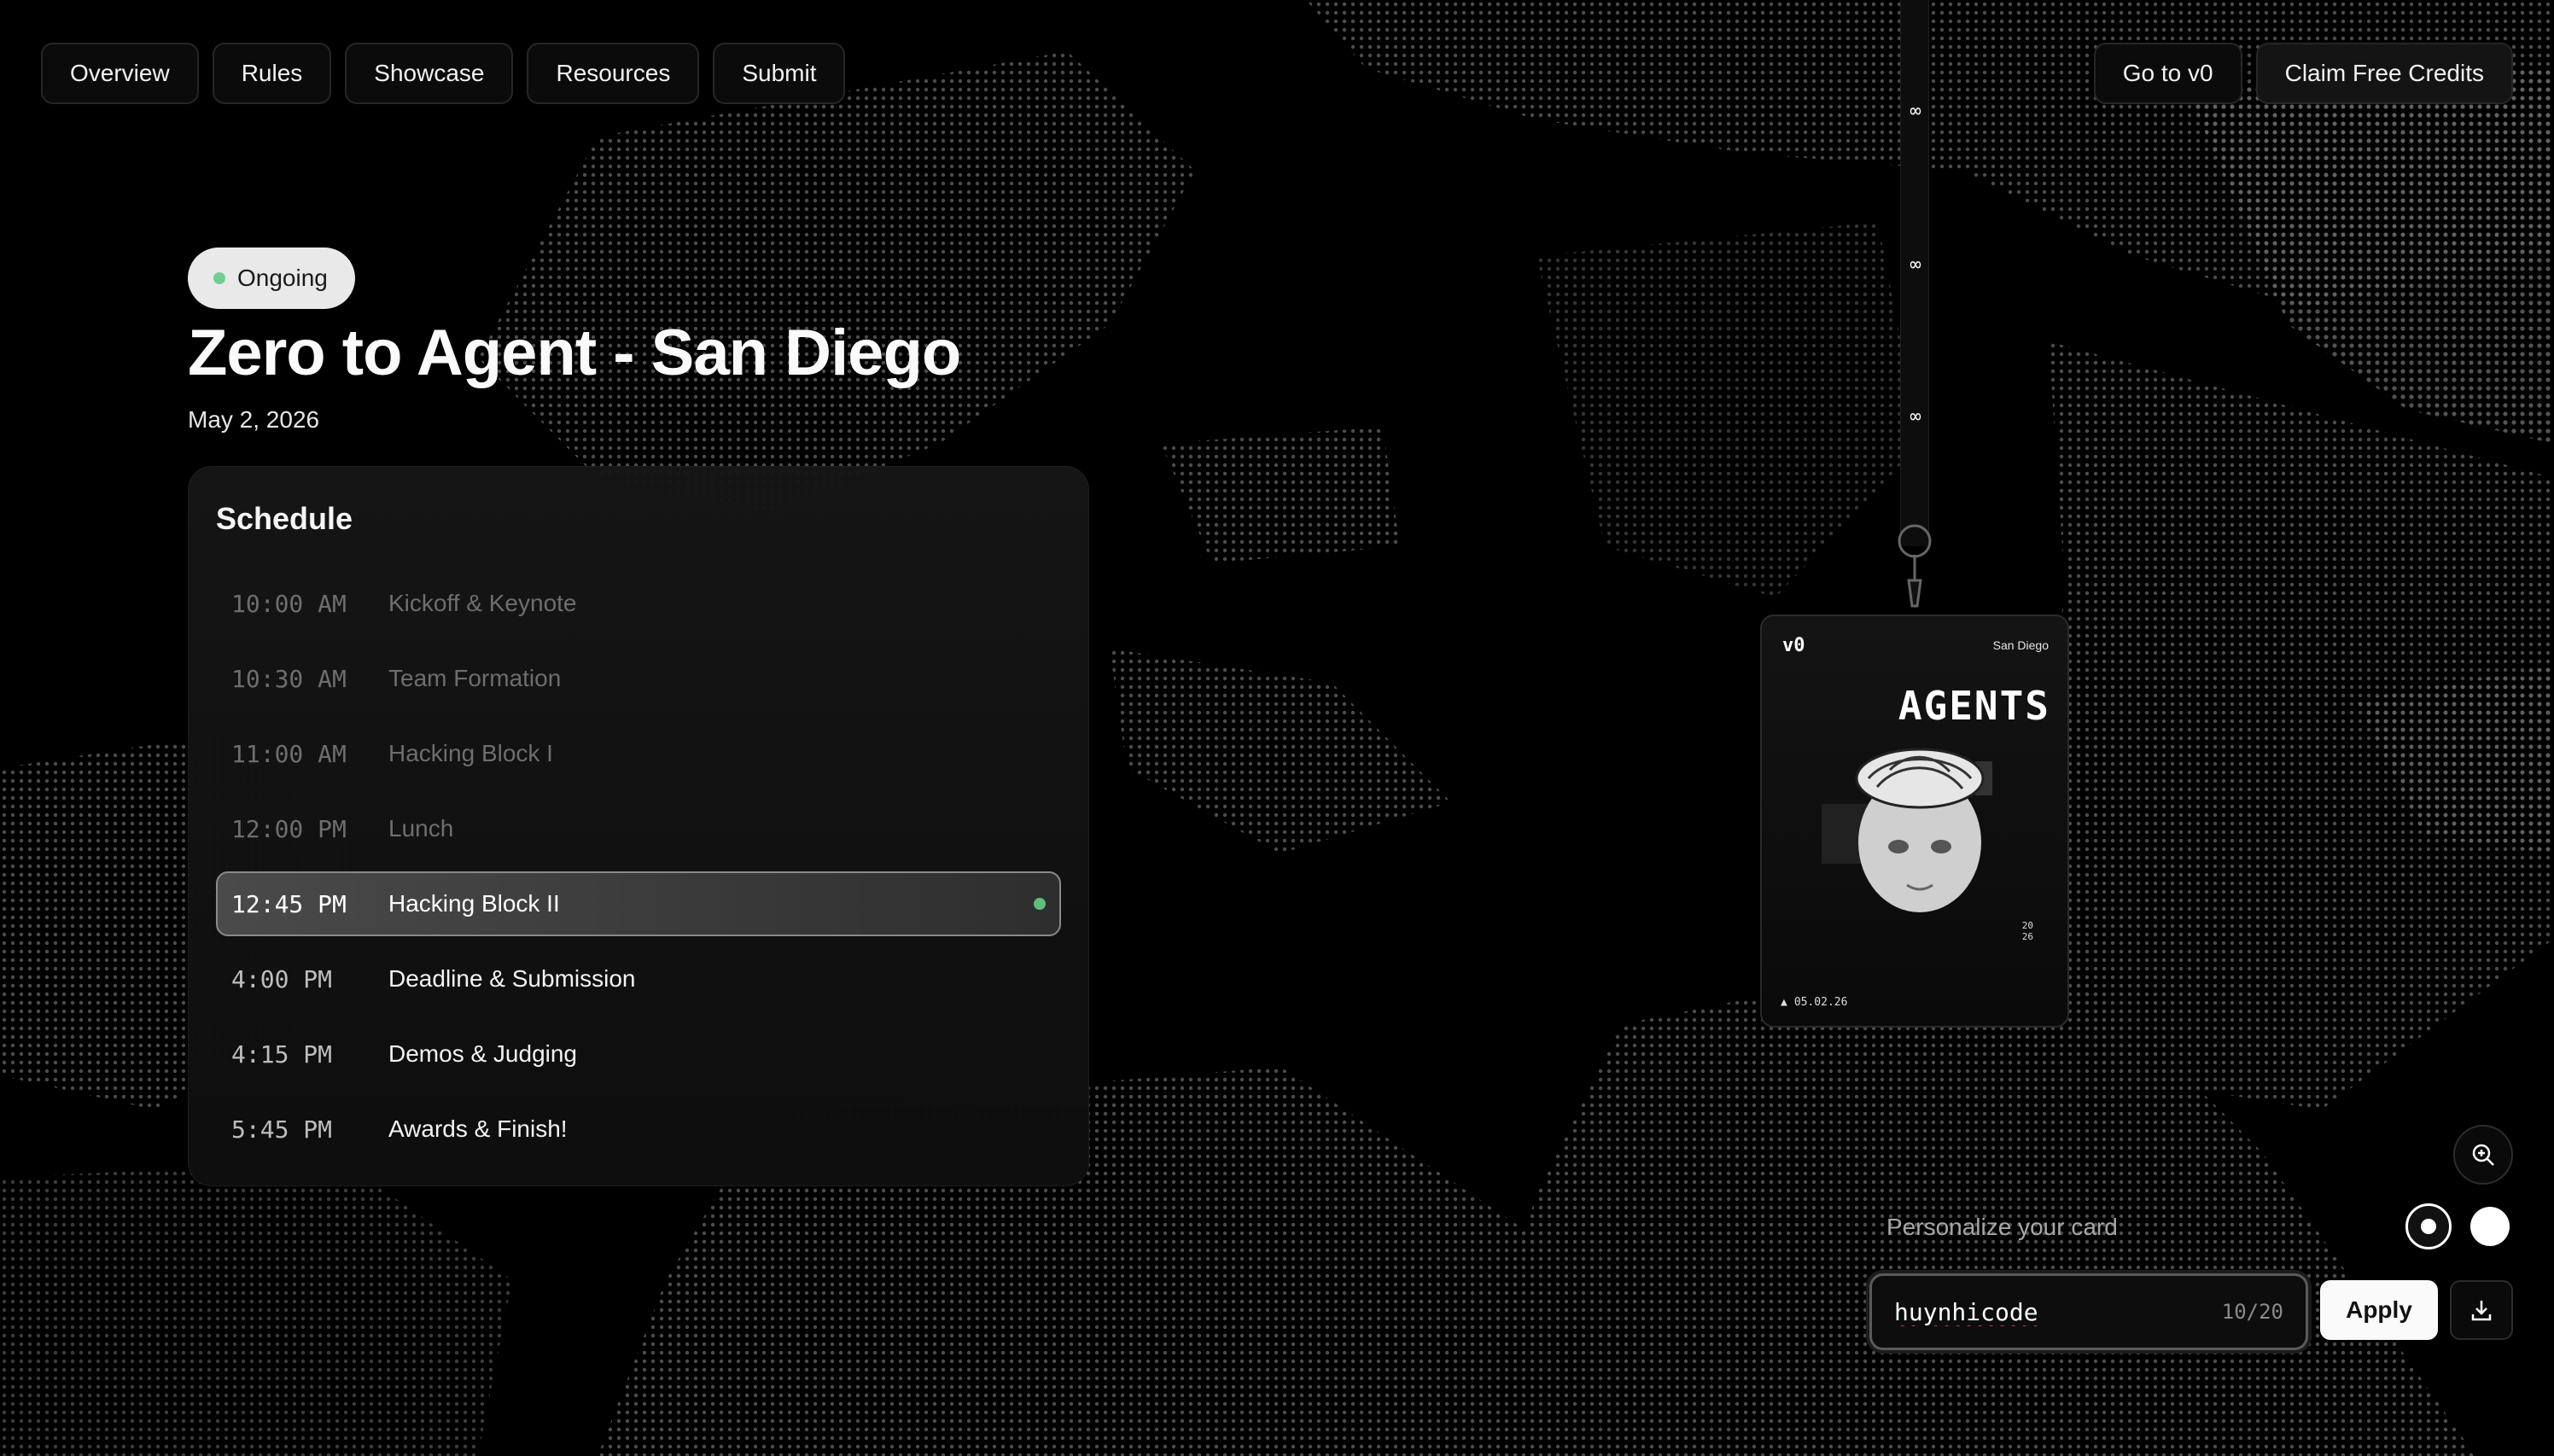 The height and width of the screenshot is (1456, 2554). Describe the element at coordinates (289, 678) in the screenshot. I see `schedule-time: 10:30 AM` at that location.